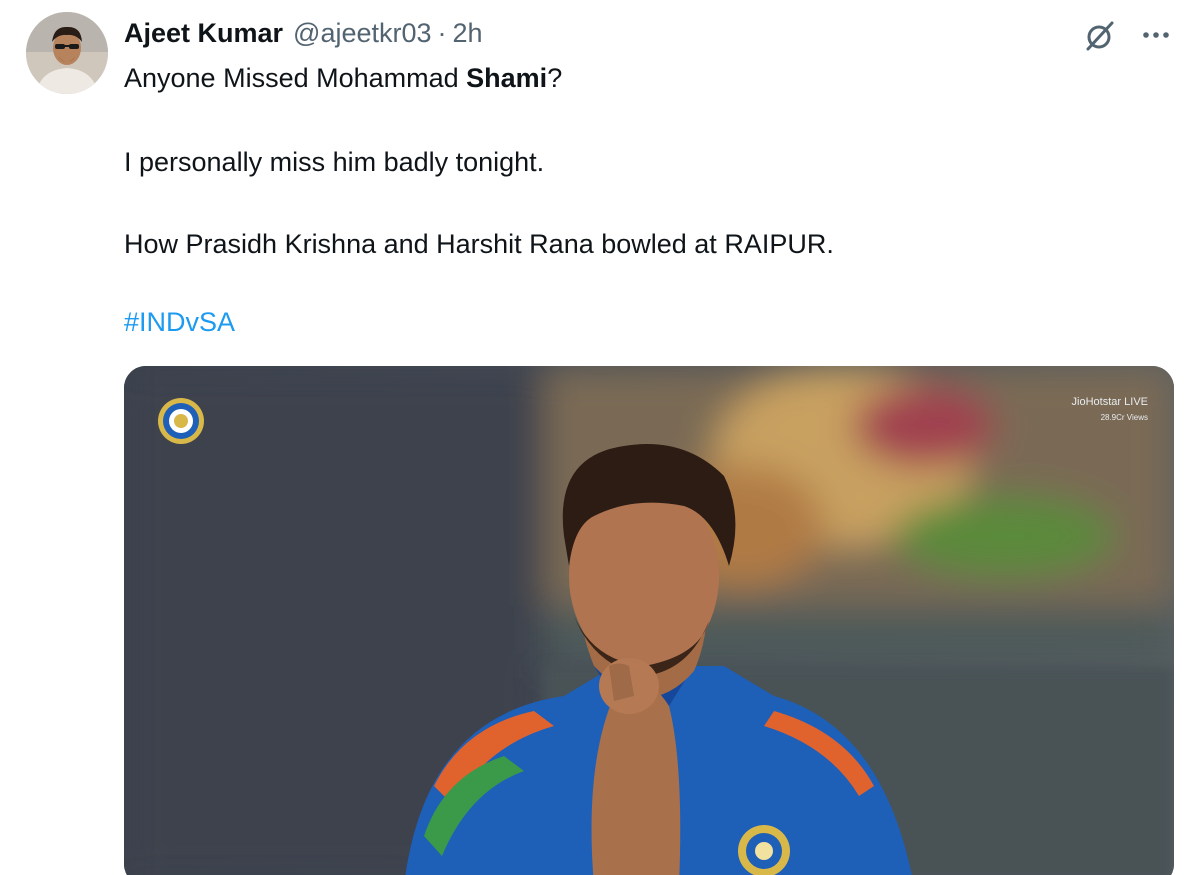 This screenshot has height=875, width=1200. I want to click on avatar, so click(67, 53).